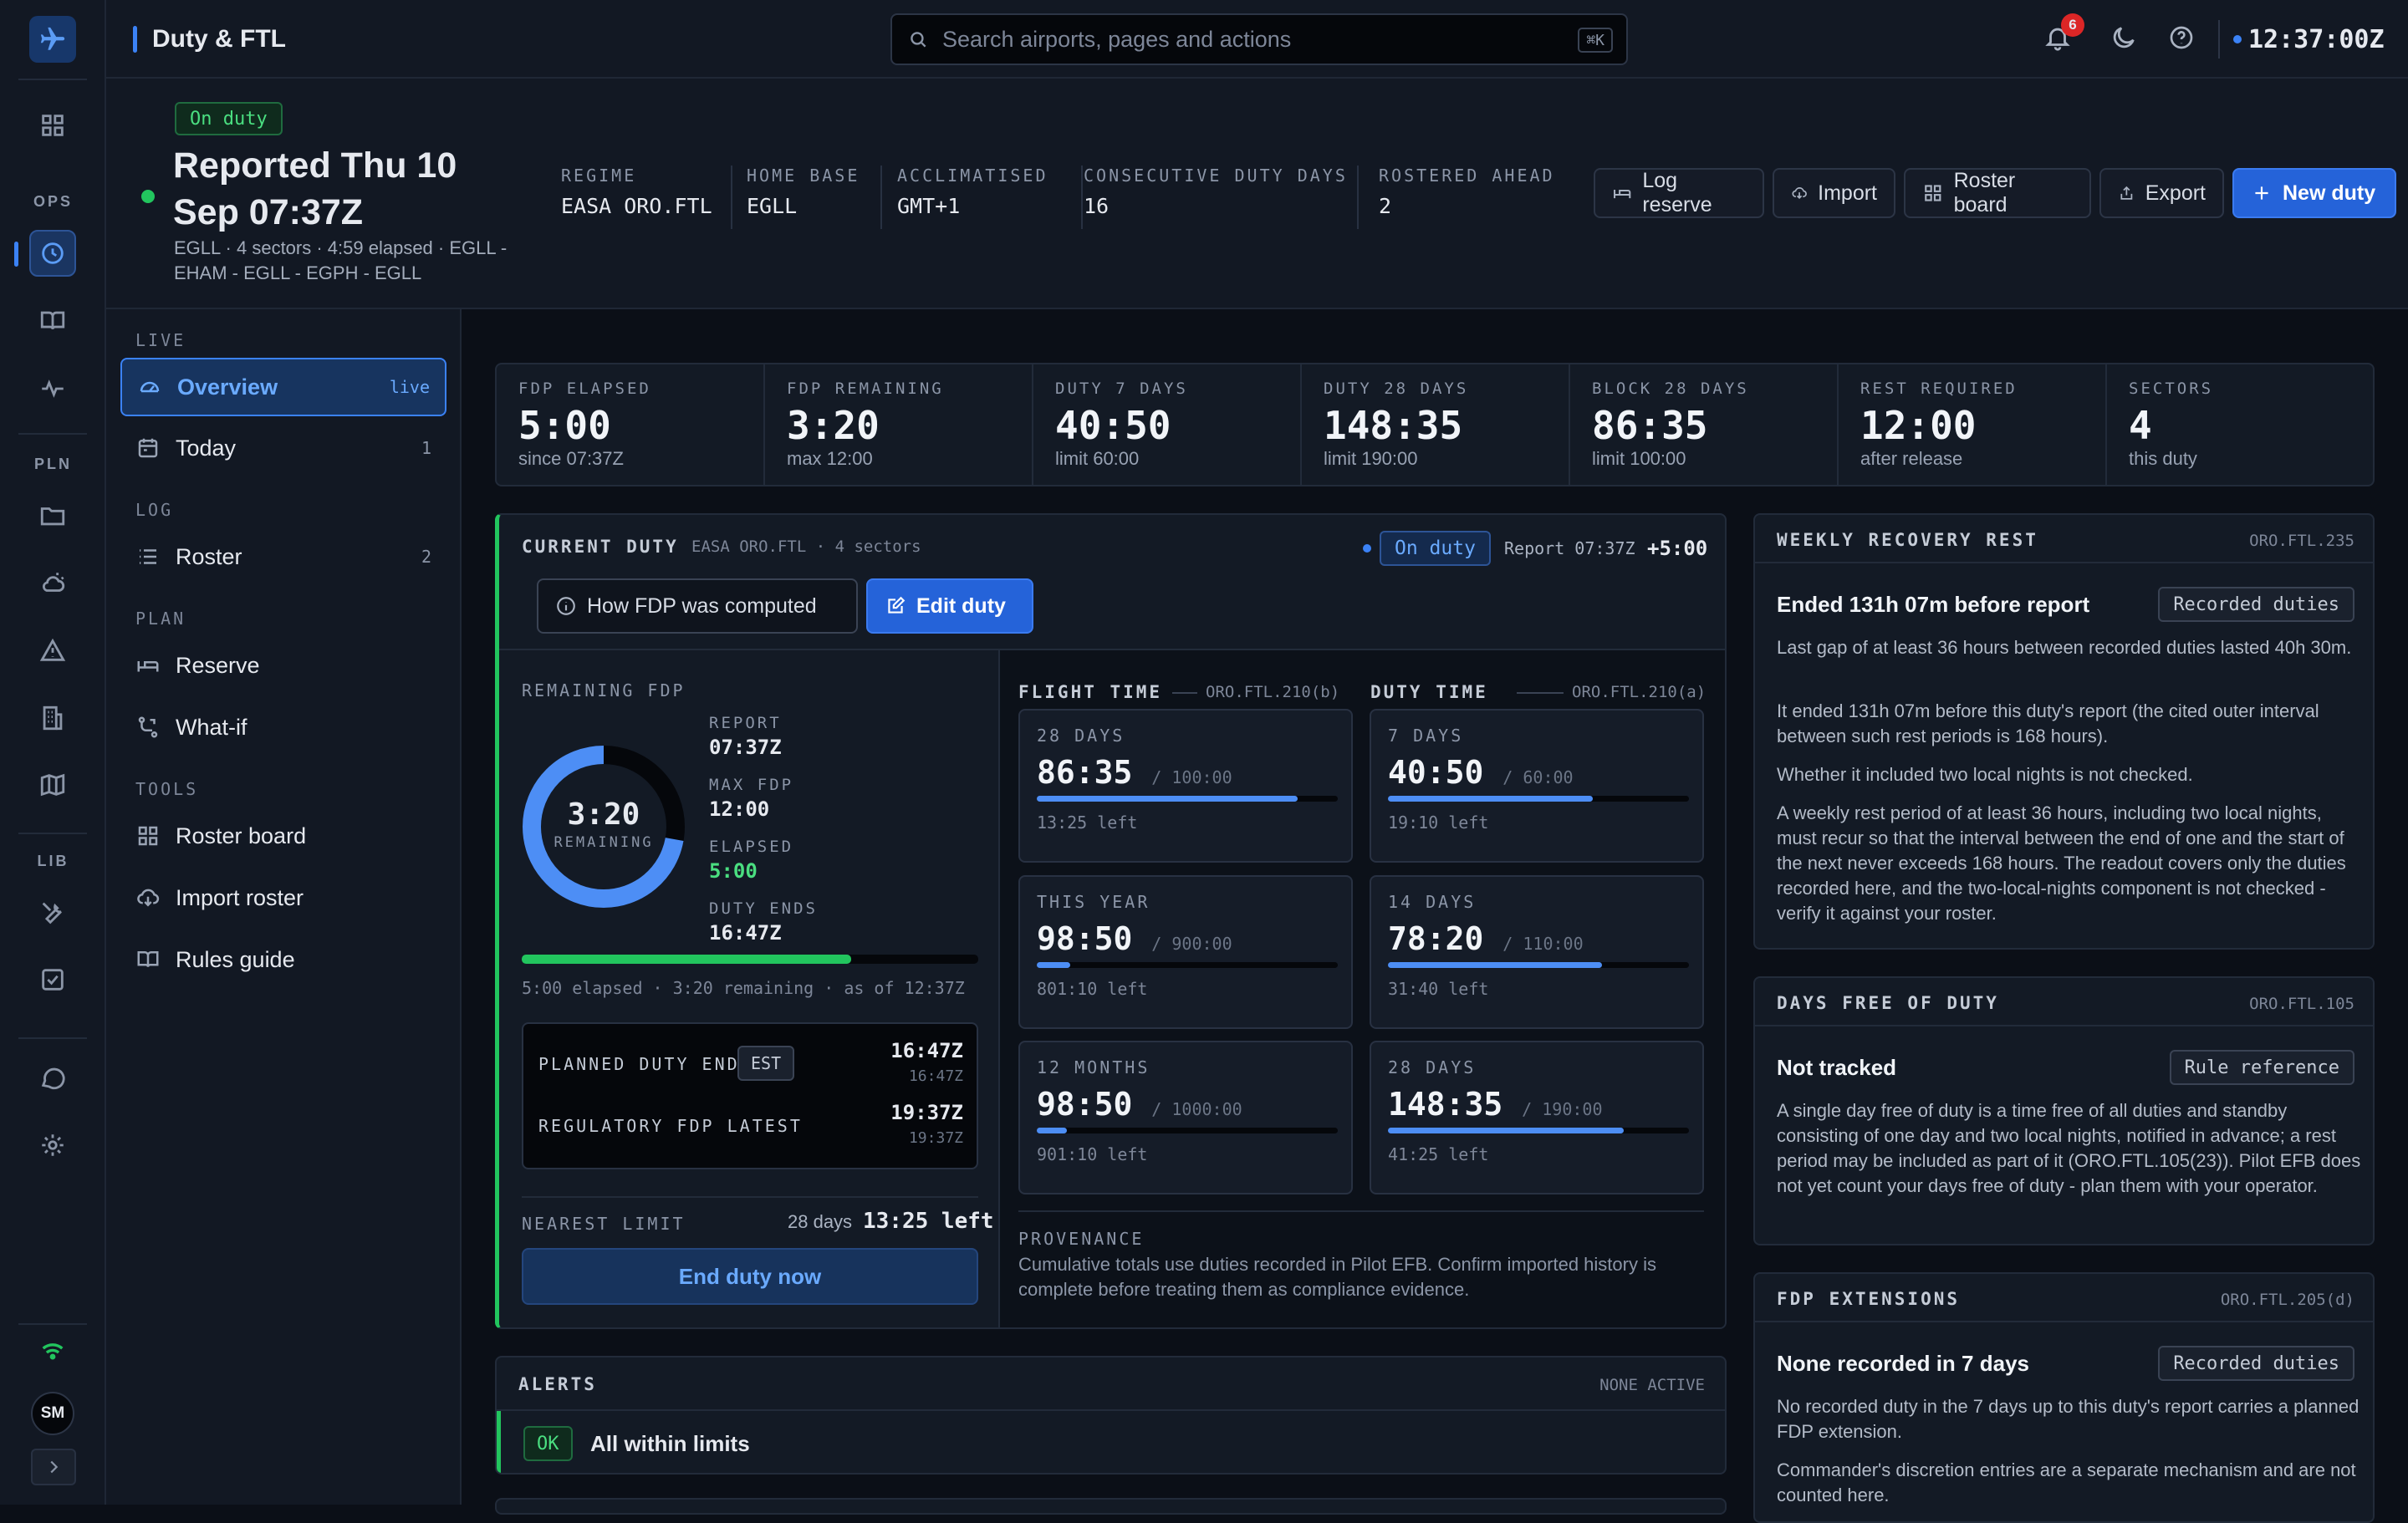 Image resolution: width=2408 pixels, height=1523 pixels. What do you see at coordinates (53, 40) in the screenshot?
I see `plane-logo-icon` at bounding box center [53, 40].